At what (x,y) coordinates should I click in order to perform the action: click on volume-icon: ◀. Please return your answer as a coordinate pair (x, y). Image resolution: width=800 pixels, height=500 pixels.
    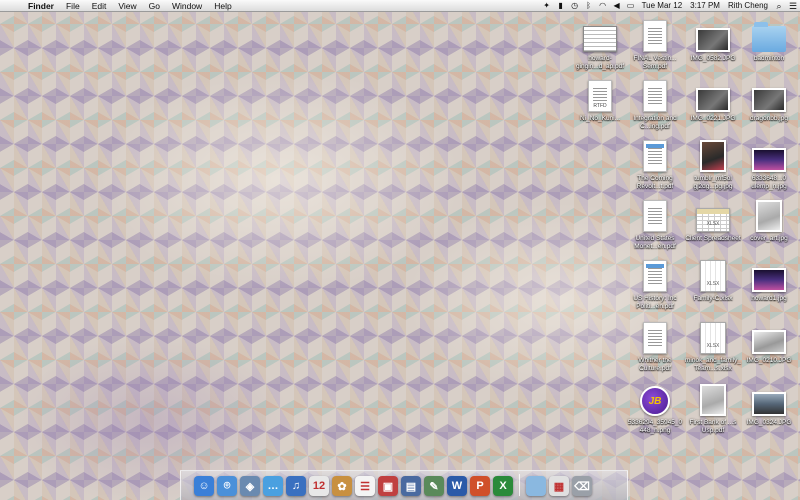
    Looking at the image, I should click on (617, 6).